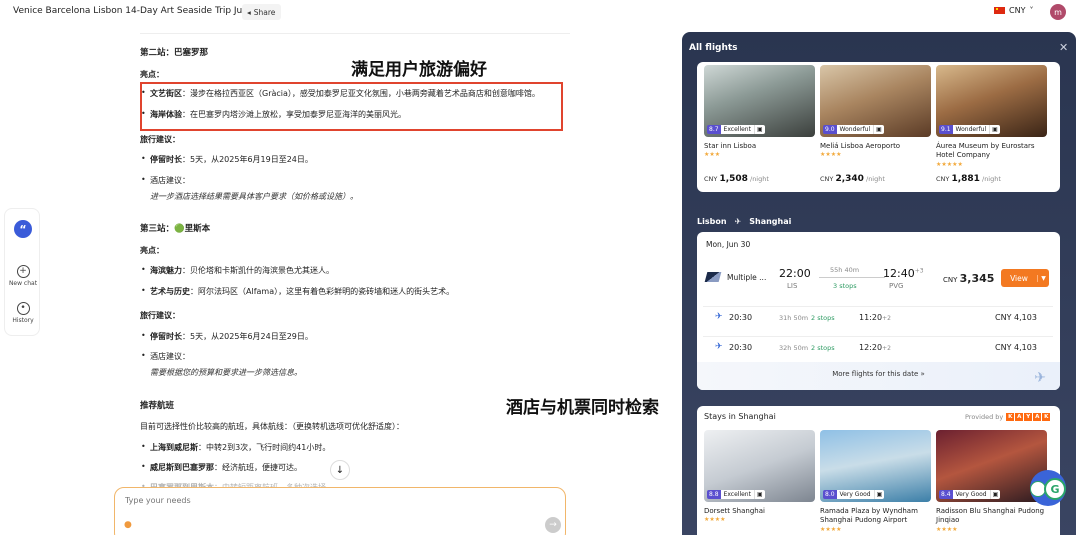 The width and height of the screenshot is (1080, 535). What do you see at coordinates (860, 146) in the screenshot?
I see `hotel-name: Meliá Lisboa Aeroporto` at bounding box center [860, 146].